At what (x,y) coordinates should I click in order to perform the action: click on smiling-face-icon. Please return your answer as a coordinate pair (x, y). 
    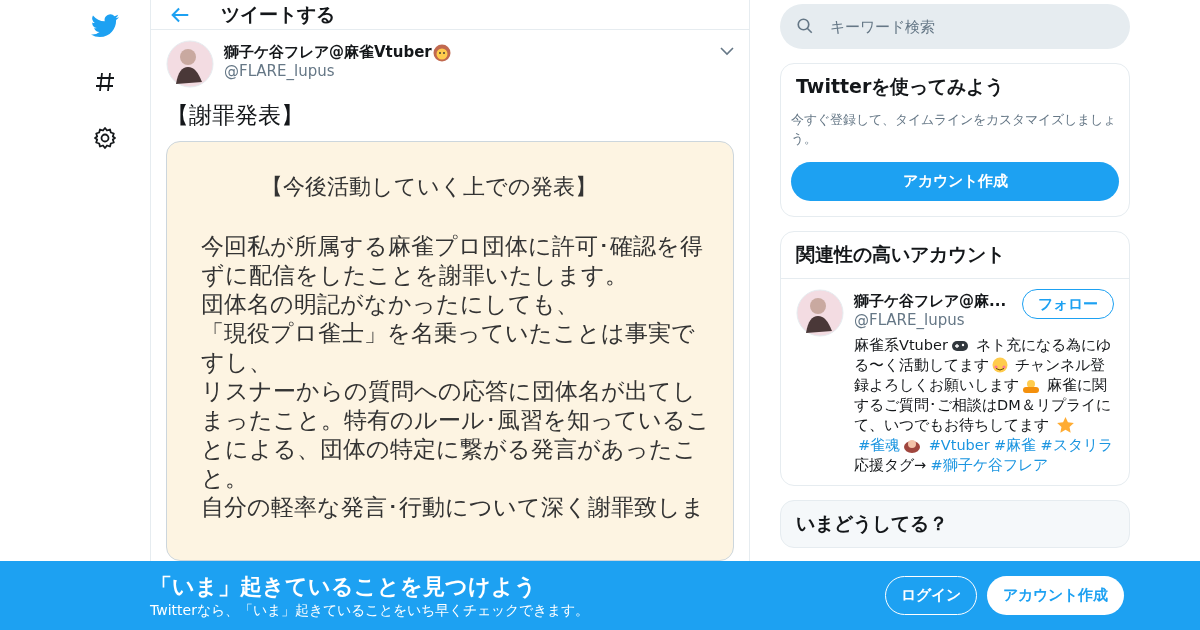
    Looking at the image, I should click on (999, 365).